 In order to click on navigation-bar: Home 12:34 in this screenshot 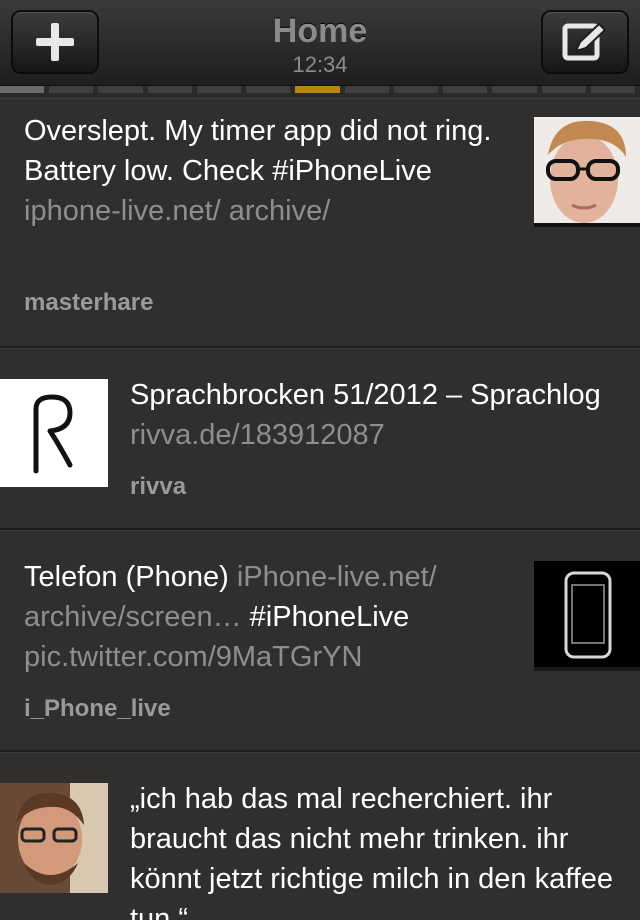, I will do `click(320, 43)`.